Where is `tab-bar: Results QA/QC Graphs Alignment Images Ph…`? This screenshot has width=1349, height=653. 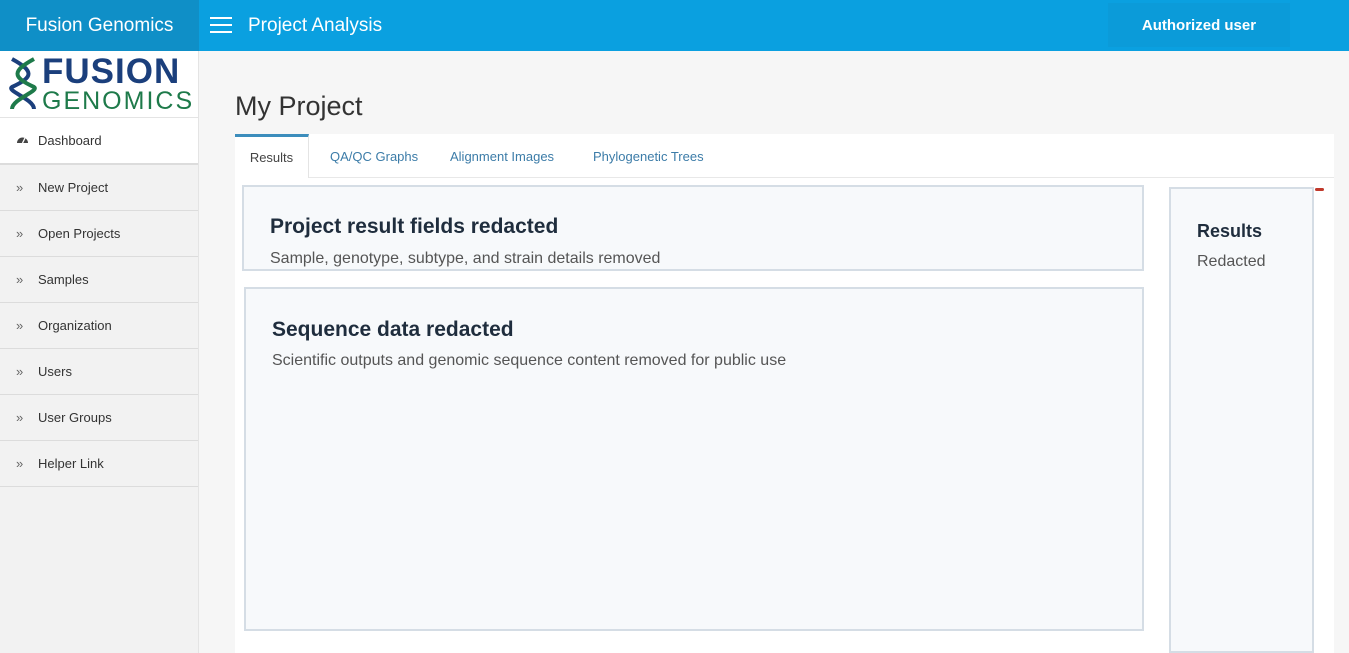
tab-bar: Results QA/QC Graphs Alignment Images Ph… is located at coordinates (784, 156).